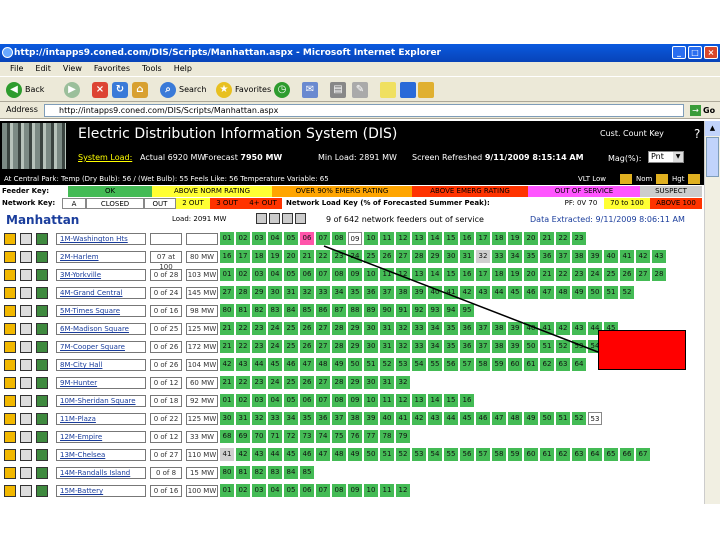 The image size is (720, 540). What do you see at coordinates (563, 454) in the screenshot?
I see `feeder-cell: 62` at bounding box center [563, 454].